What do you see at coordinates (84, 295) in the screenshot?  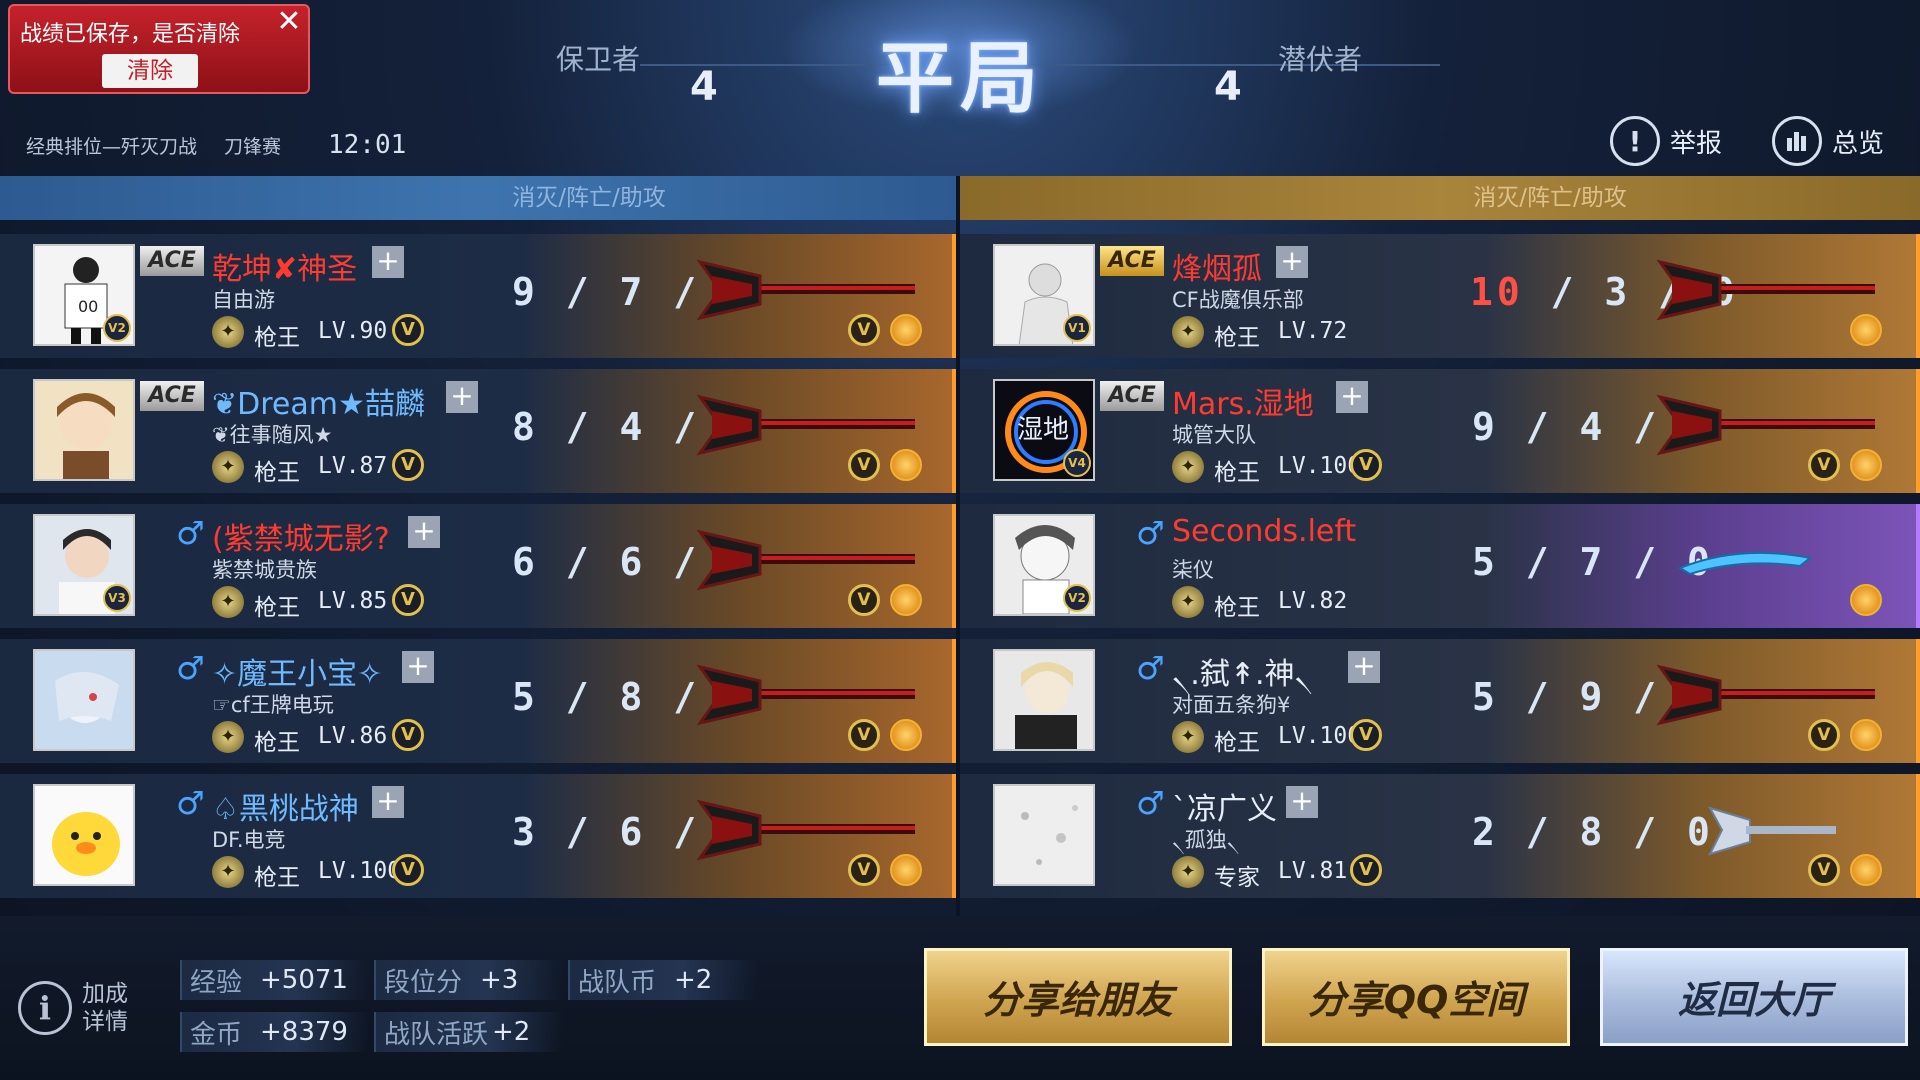 I see `avatar: 00 V2` at bounding box center [84, 295].